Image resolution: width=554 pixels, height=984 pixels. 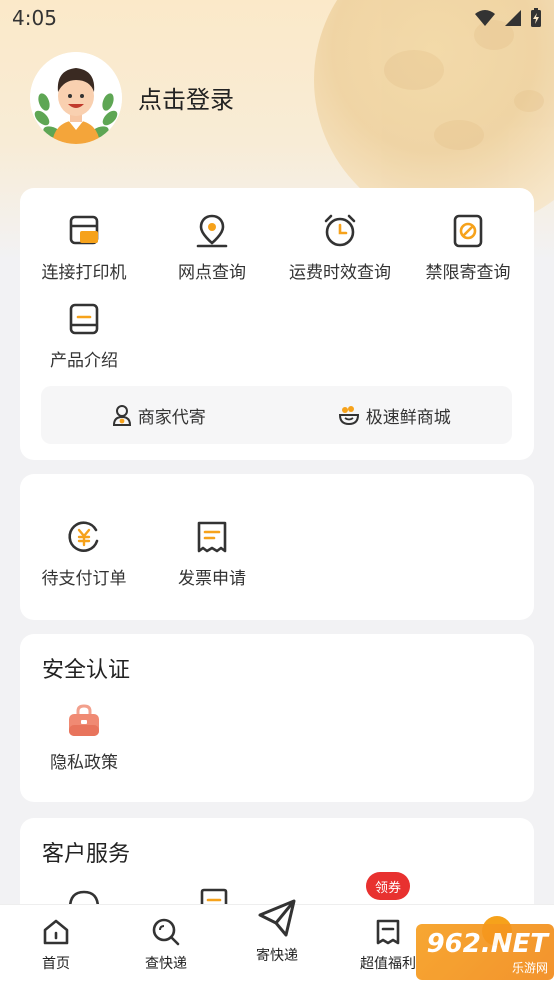 What do you see at coordinates (487, 943) in the screenshot?
I see `watermark-brand: 962.NET` at bounding box center [487, 943].